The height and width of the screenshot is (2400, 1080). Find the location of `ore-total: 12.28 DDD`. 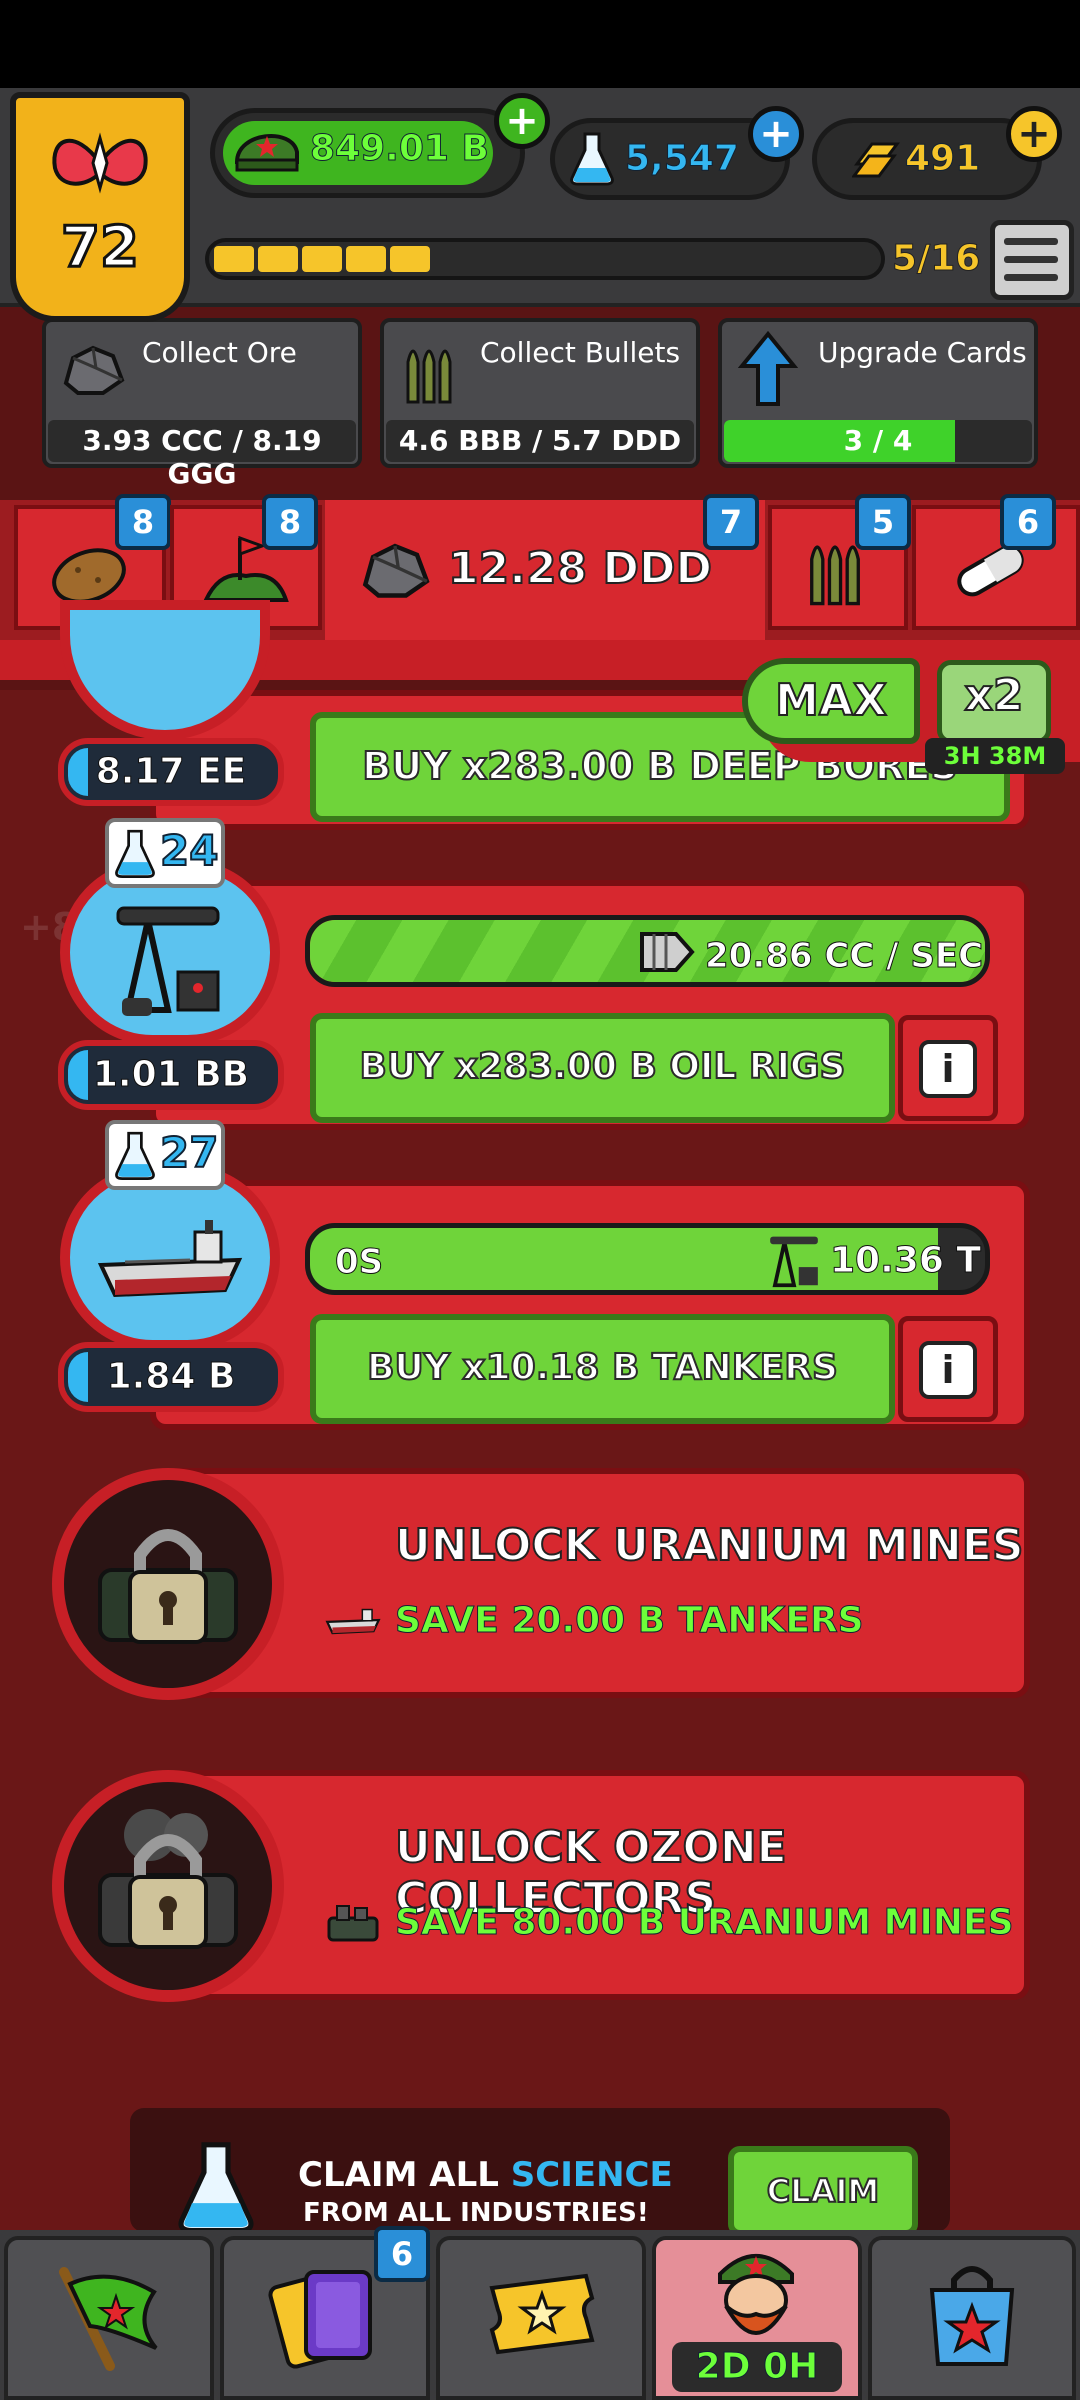

ore-total: 12.28 DDD is located at coordinates (580, 568).